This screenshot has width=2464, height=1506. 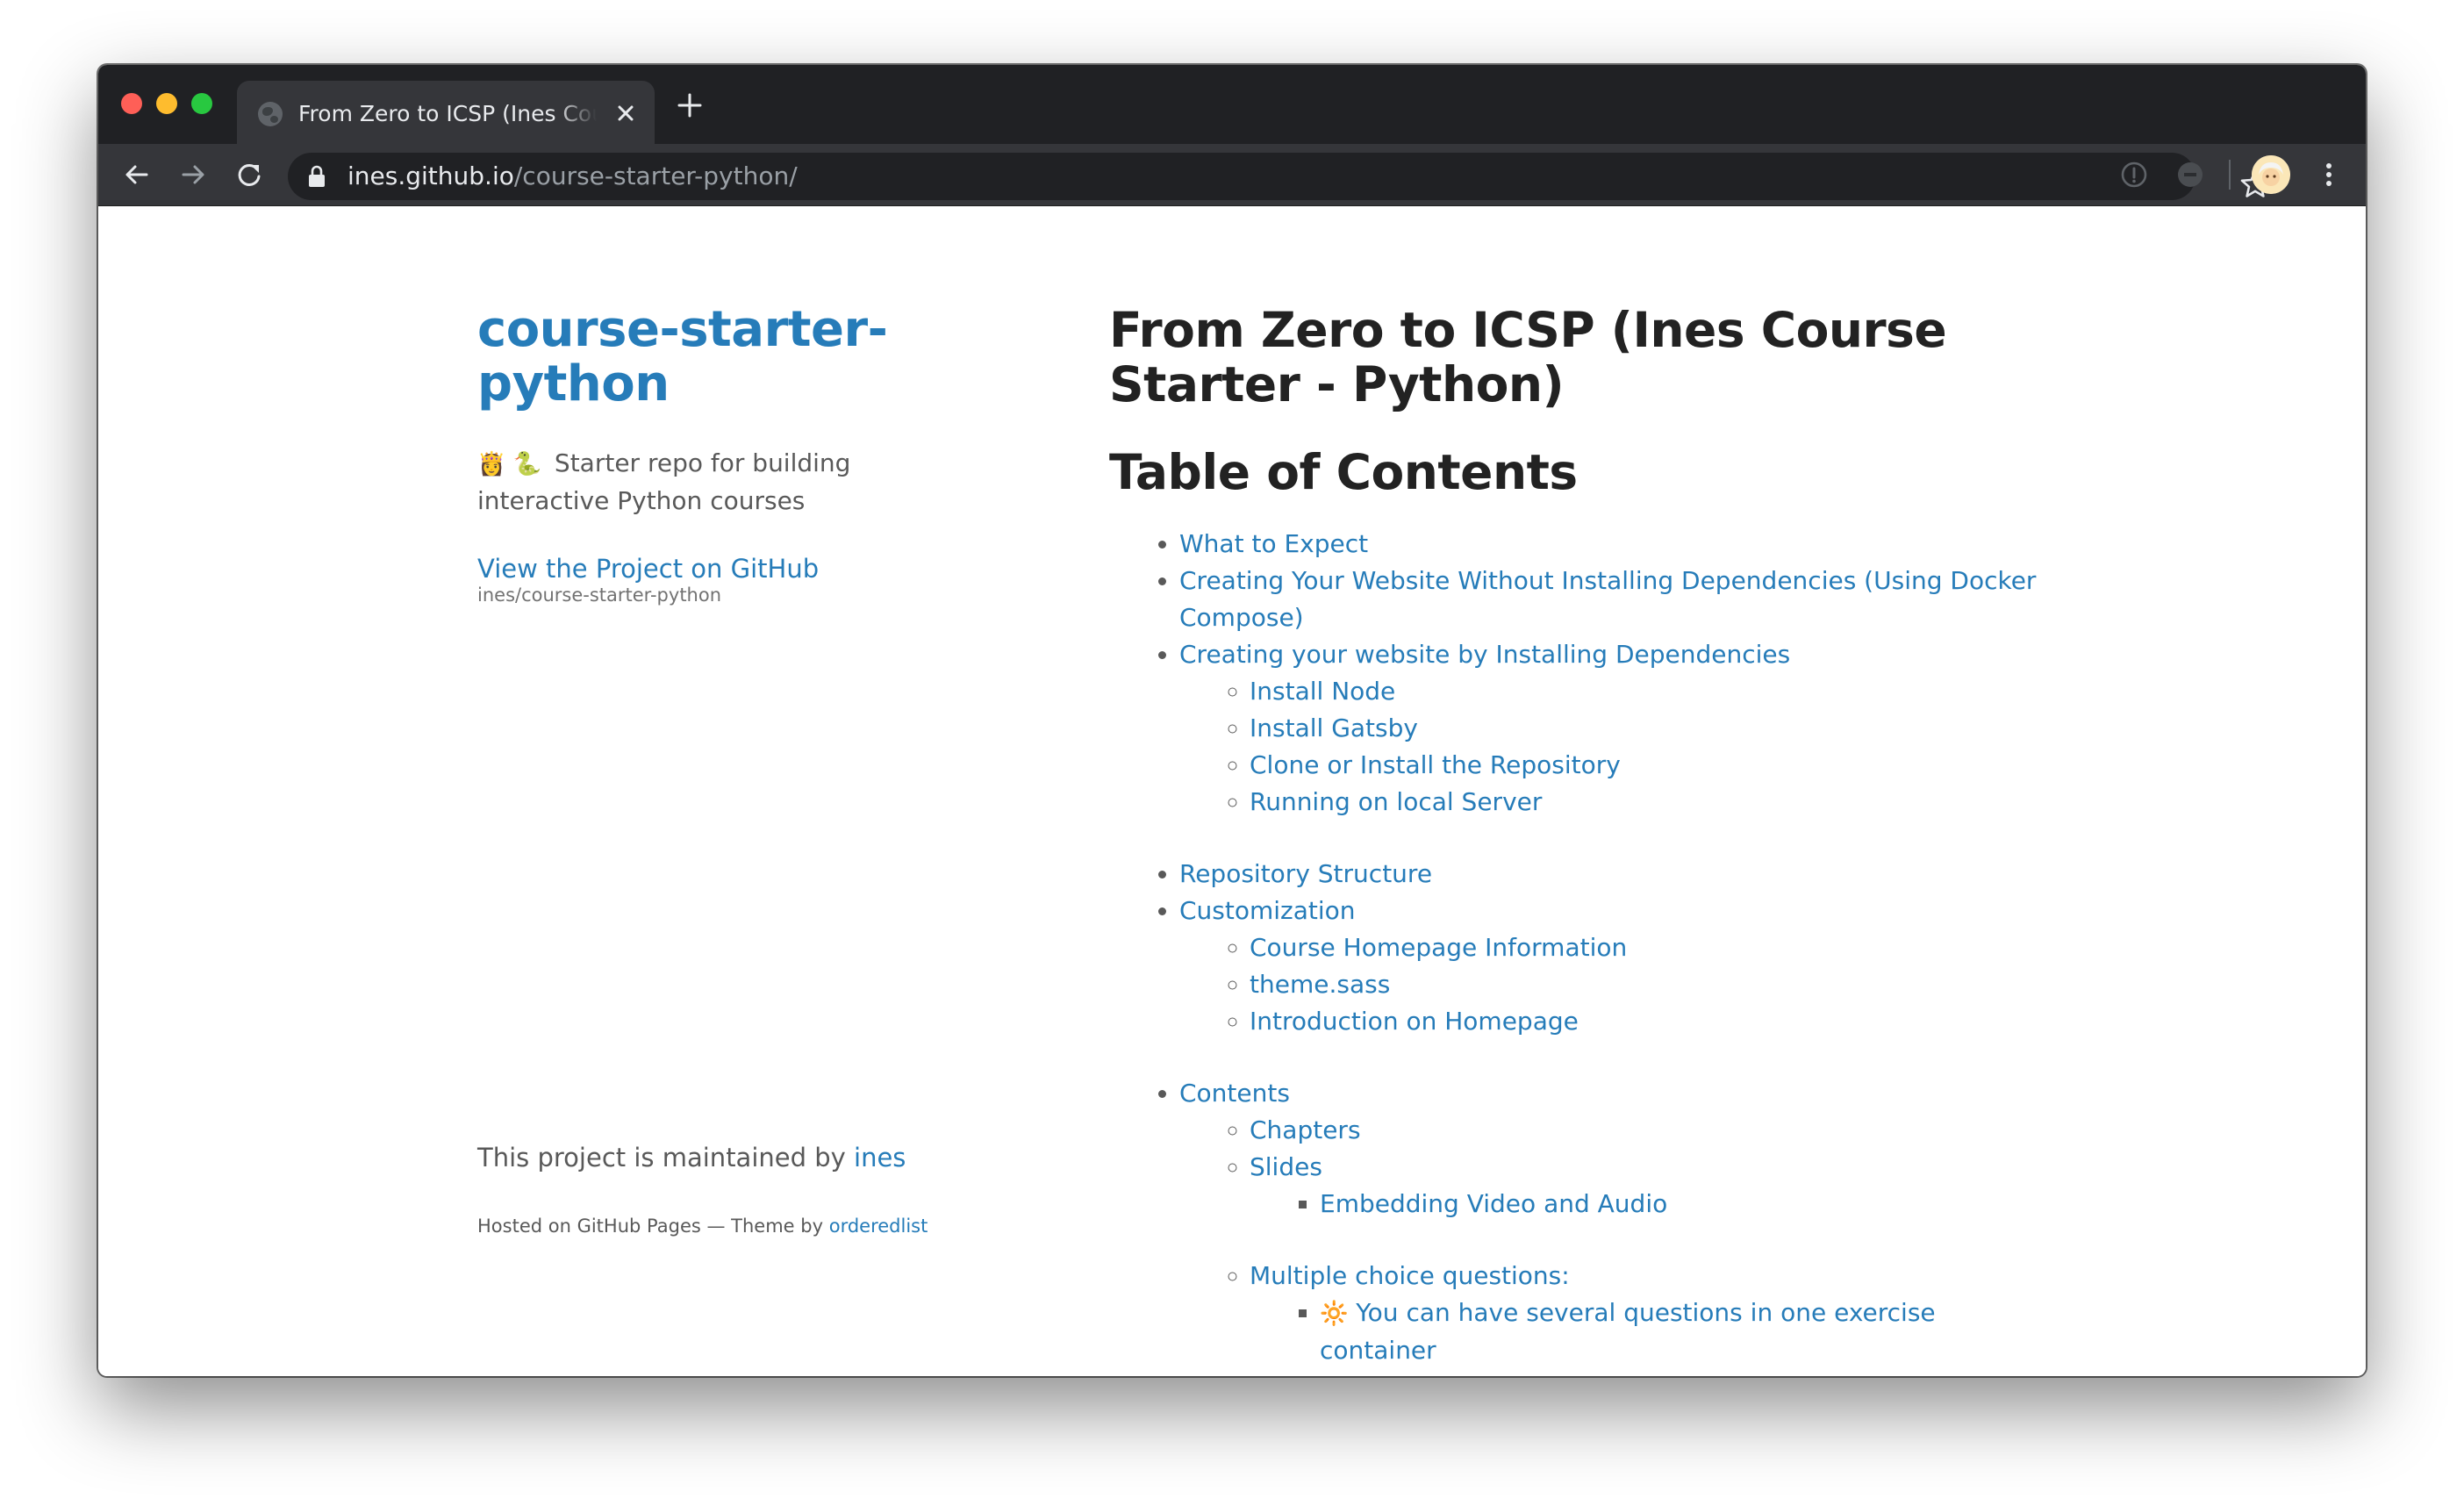 I want to click on toc-subsubitem: Embedding Video and Audio, so click(x=1679, y=1205).